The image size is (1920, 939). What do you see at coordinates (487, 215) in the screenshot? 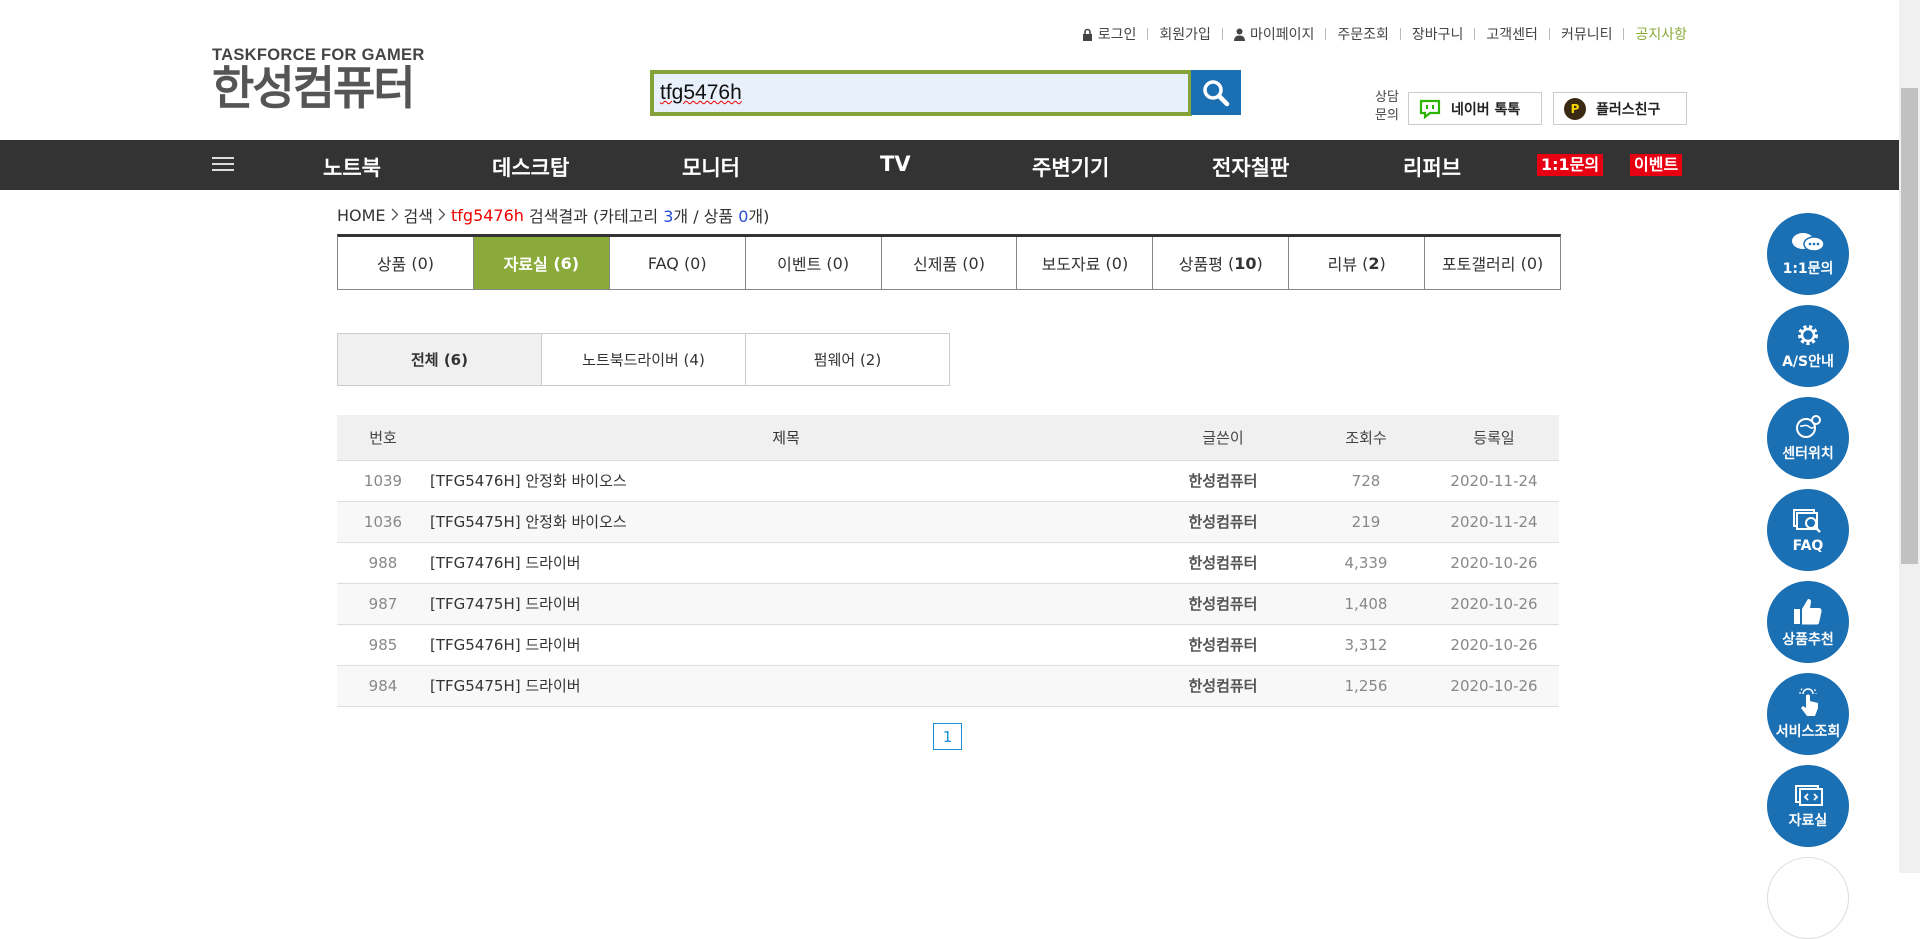
I see `breadcrumb-keyword: tfg5476h` at bounding box center [487, 215].